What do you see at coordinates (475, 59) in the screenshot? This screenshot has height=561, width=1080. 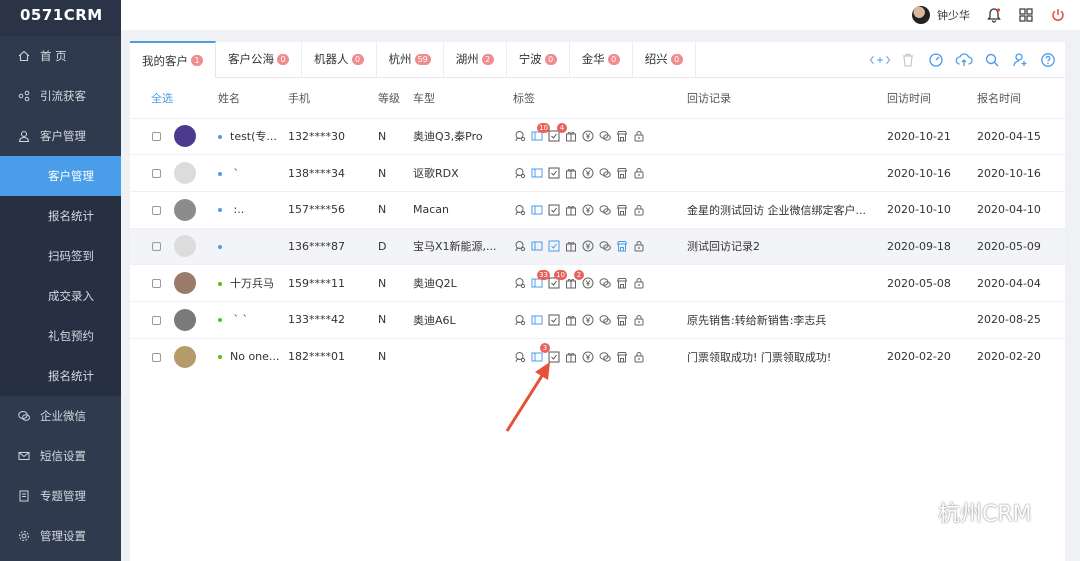 I see `tab-4: 湖州 2` at bounding box center [475, 59].